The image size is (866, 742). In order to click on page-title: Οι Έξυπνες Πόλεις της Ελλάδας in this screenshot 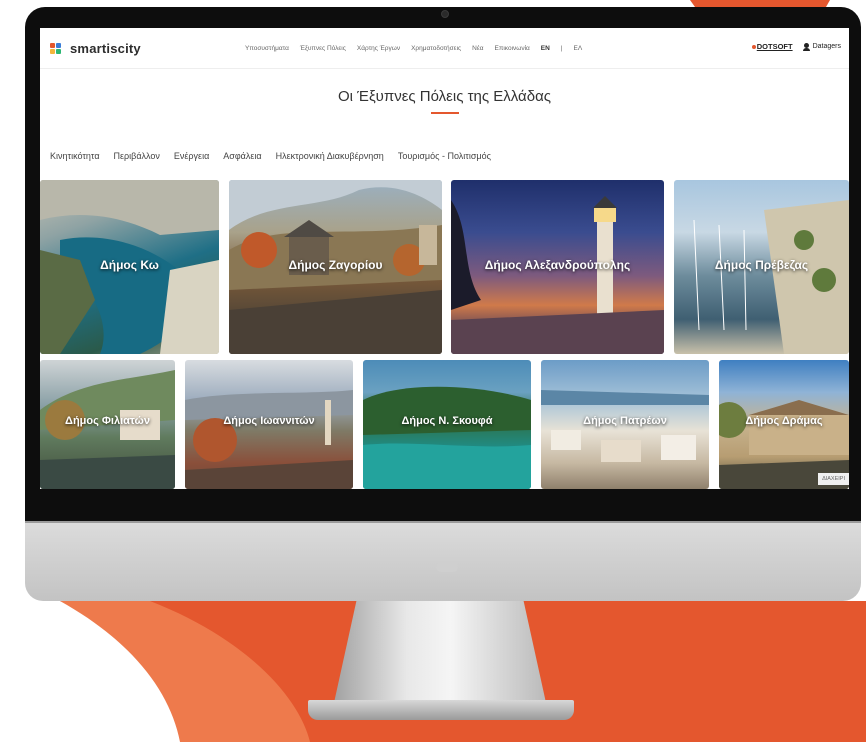, I will do `click(444, 96)`.